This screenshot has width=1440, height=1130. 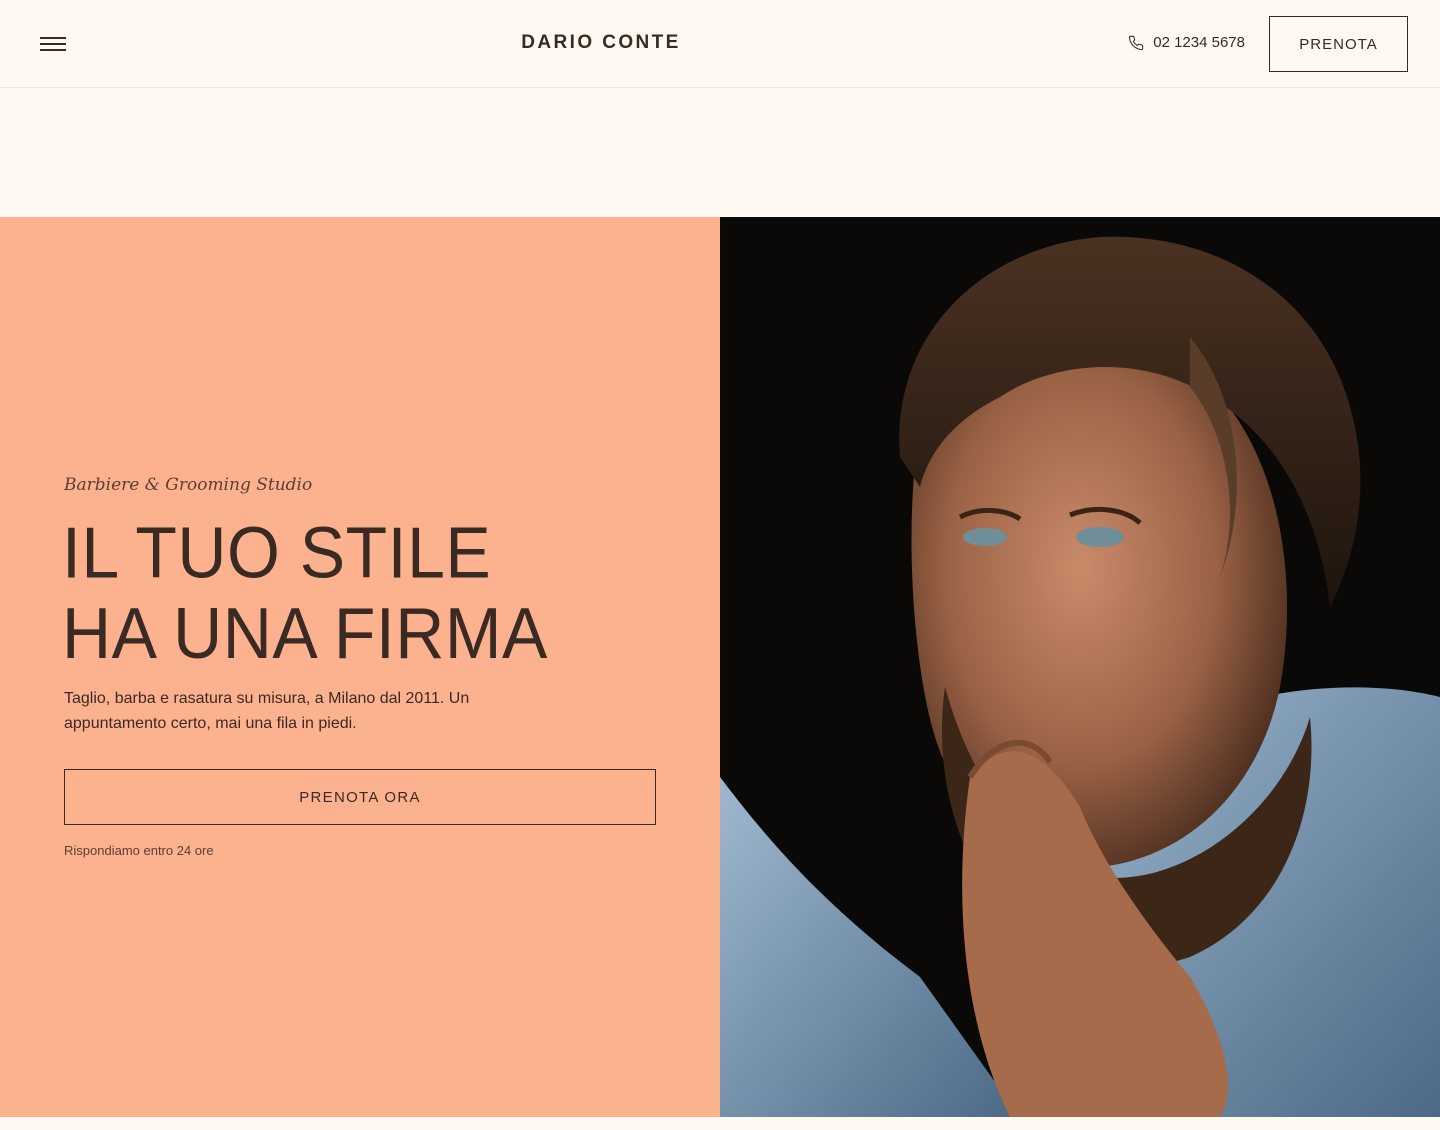 What do you see at coordinates (1199, 42) in the screenshot?
I see `phone-number: 02 1234 5678` at bounding box center [1199, 42].